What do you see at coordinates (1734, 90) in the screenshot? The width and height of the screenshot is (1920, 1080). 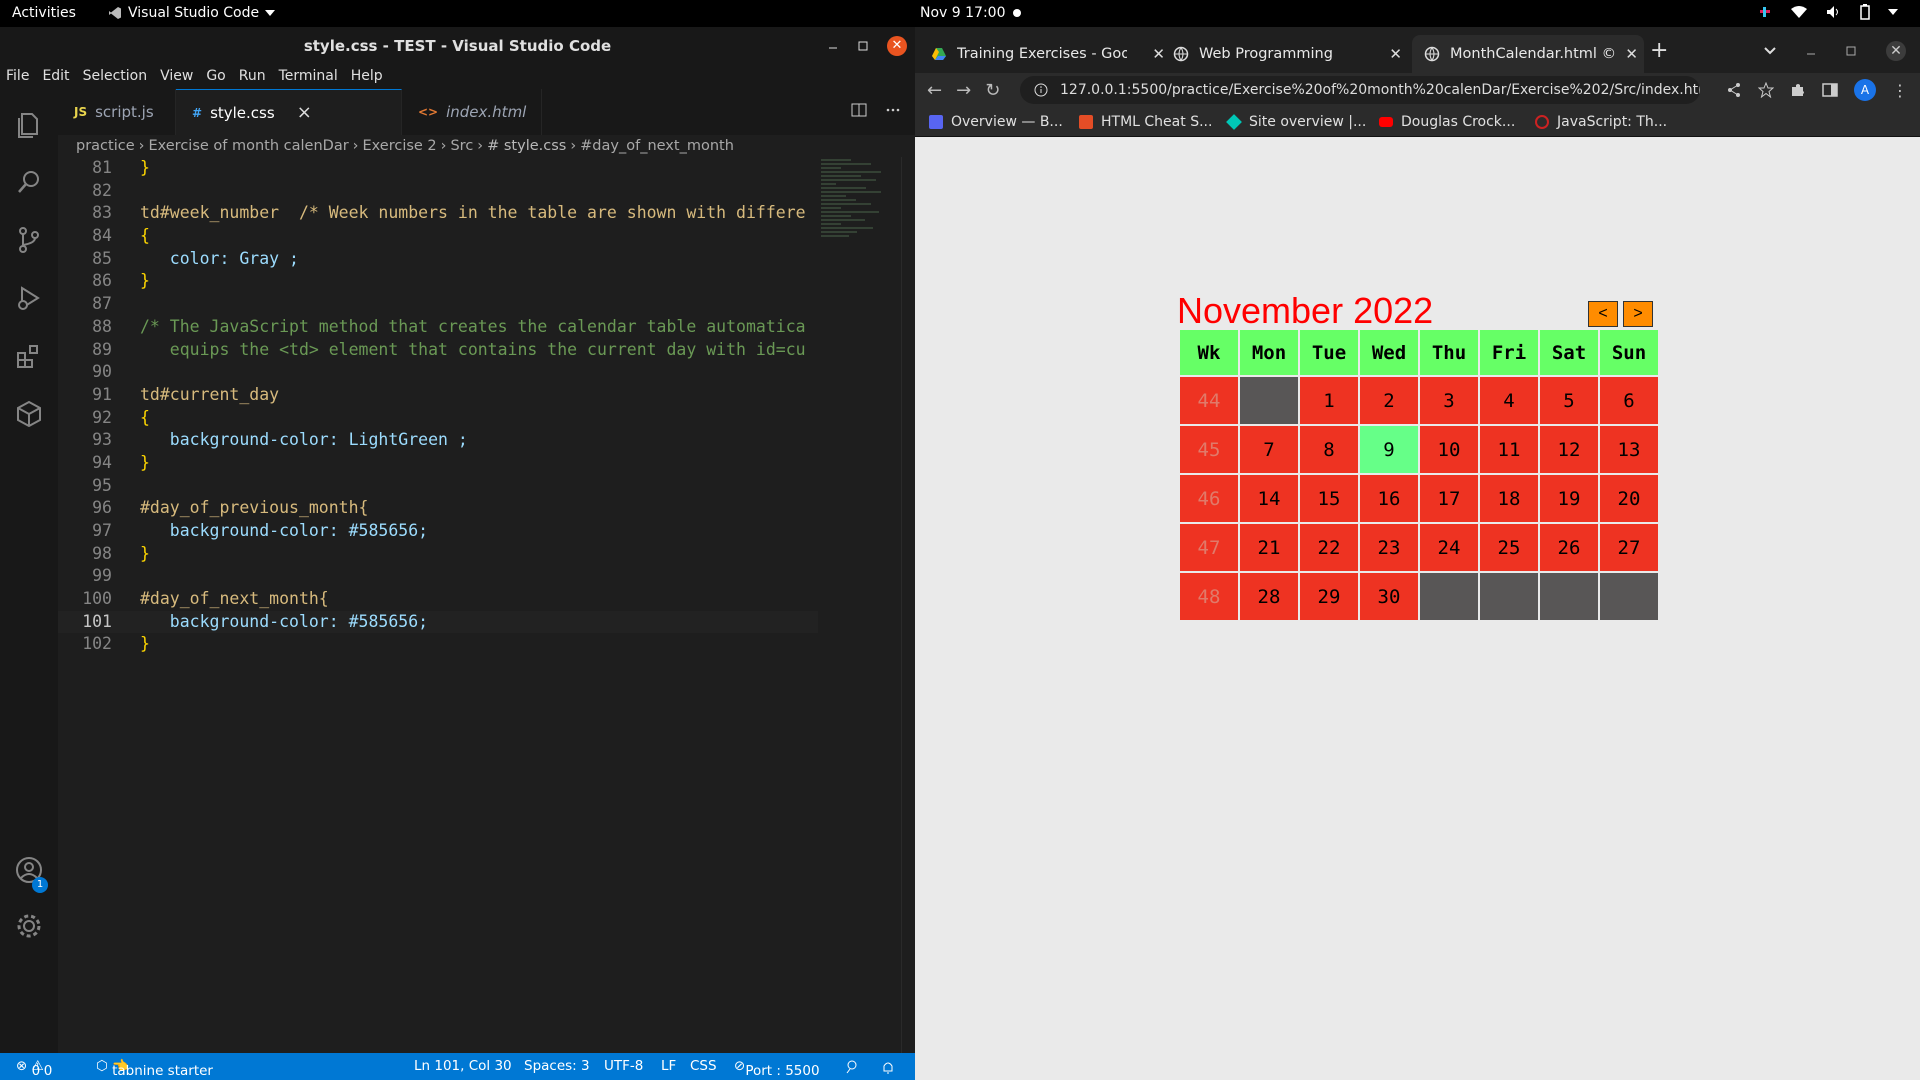 I see `share-icon` at bounding box center [1734, 90].